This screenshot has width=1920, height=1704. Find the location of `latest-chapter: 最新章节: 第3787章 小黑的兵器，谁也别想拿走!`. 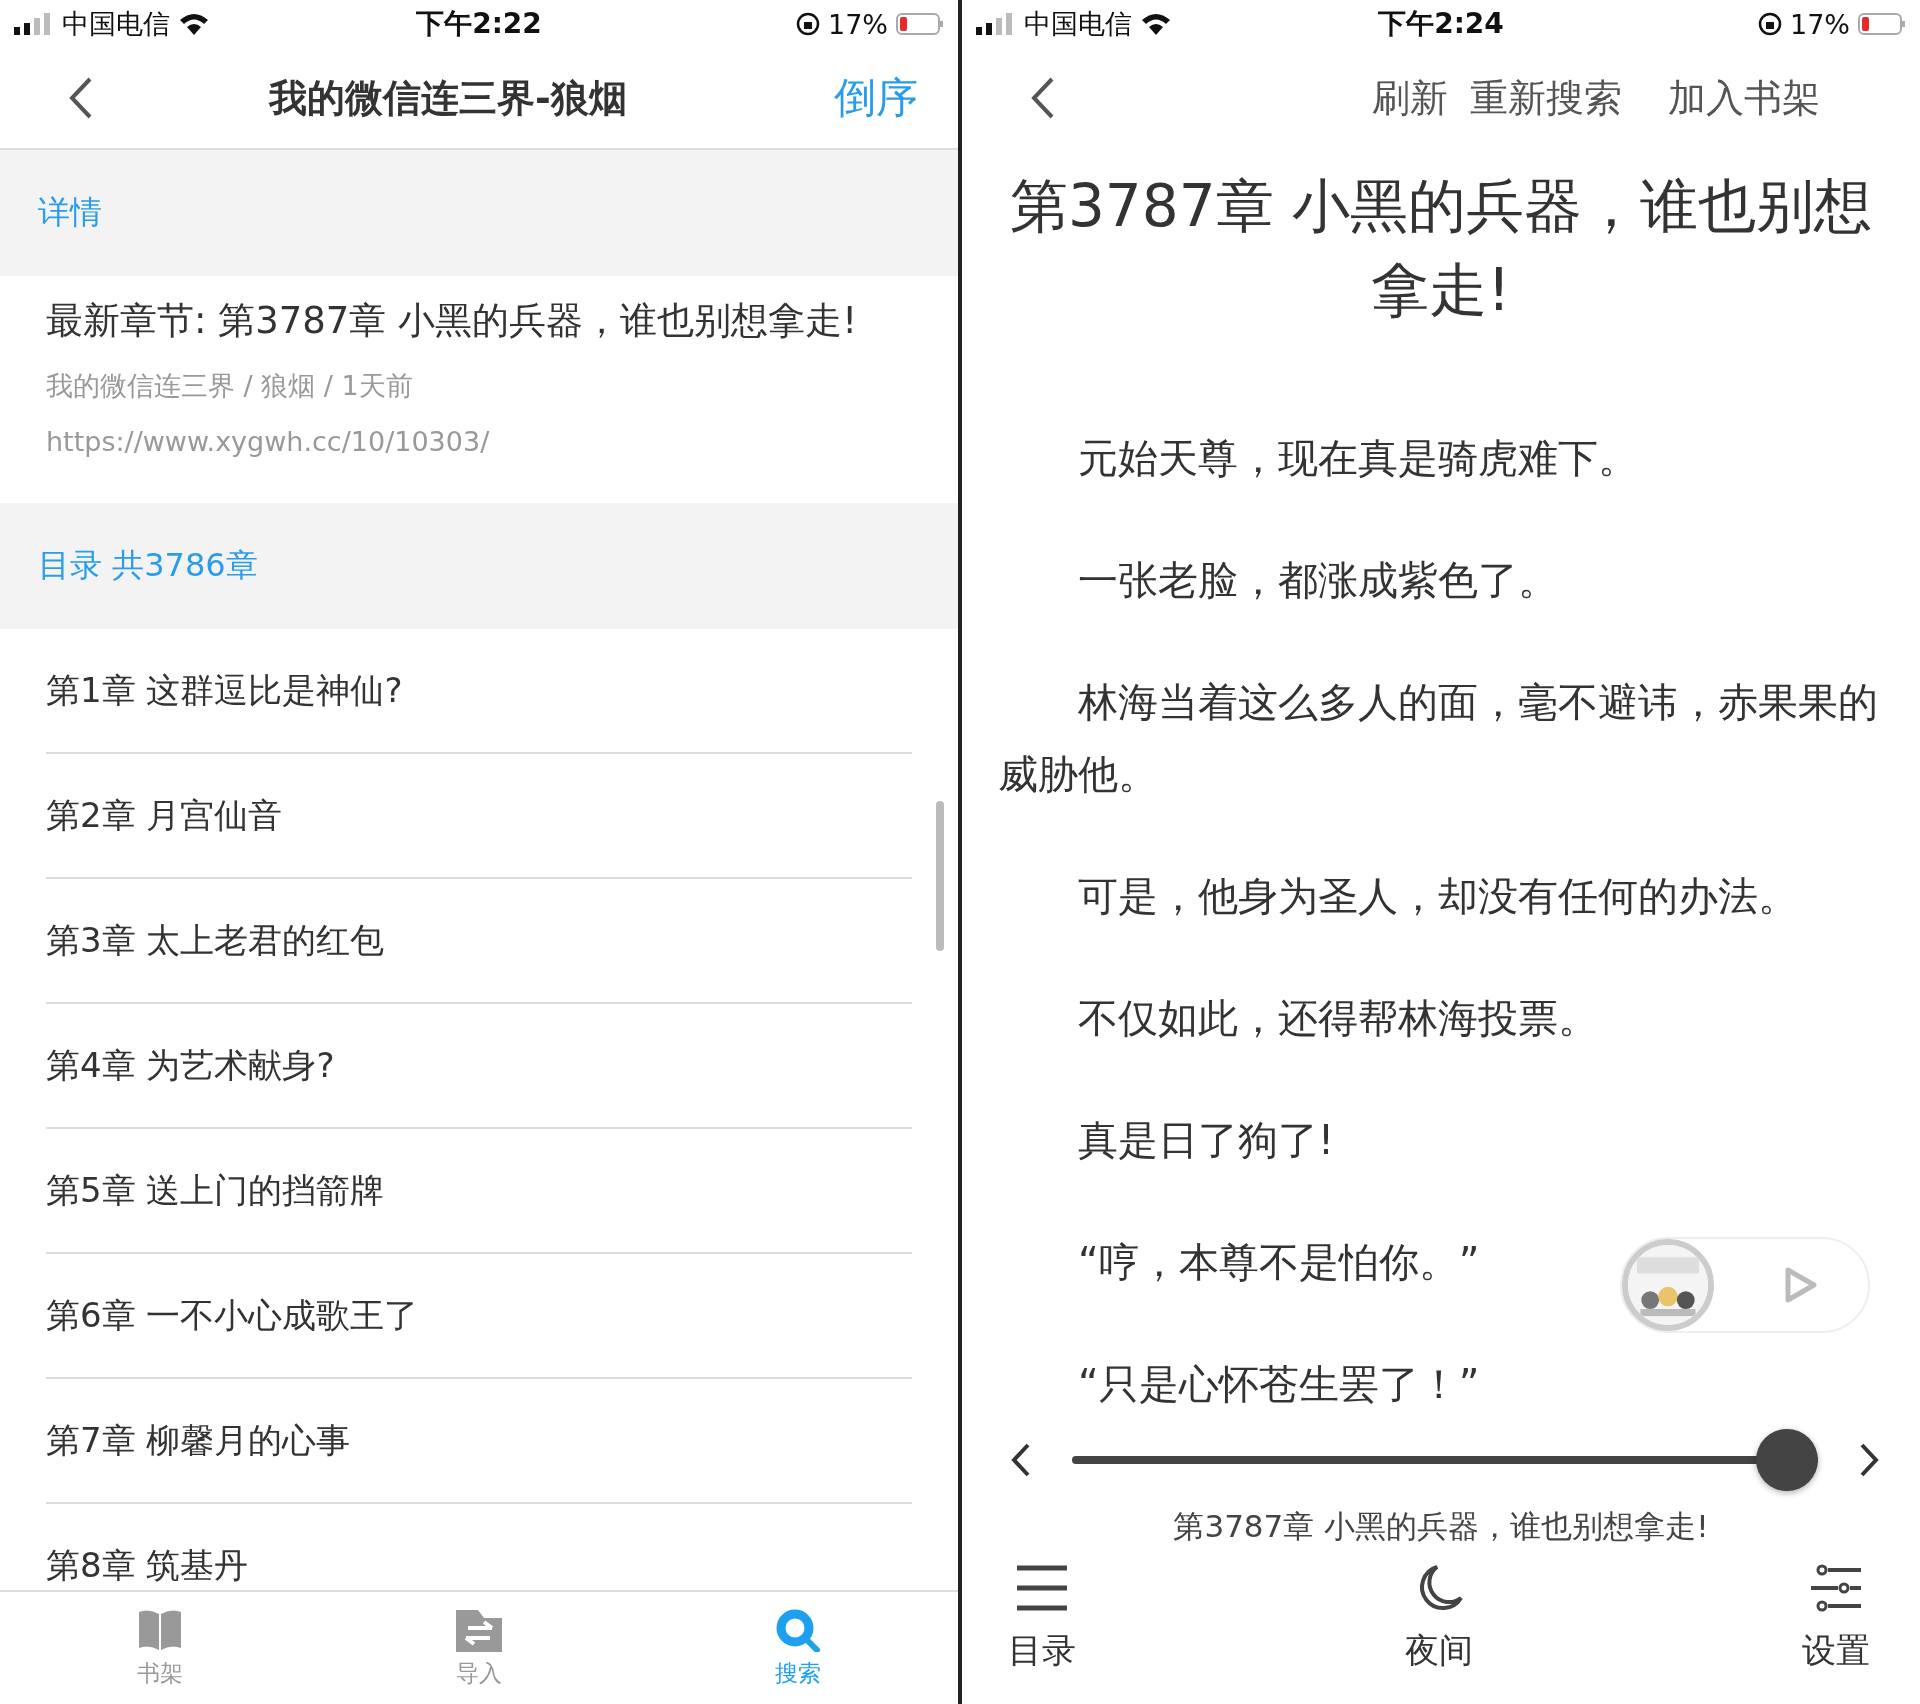

latest-chapter: 最新章节: 第3787章 小黑的兵器，谁也别想拿走! is located at coordinates (479, 321).